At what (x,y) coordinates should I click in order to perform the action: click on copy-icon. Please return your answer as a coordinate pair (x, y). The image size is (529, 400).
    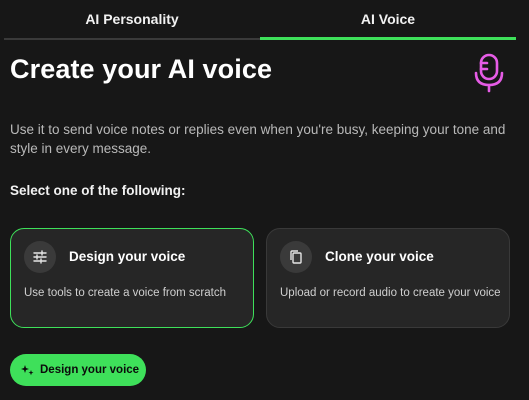
    Looking at the image, I should click on (296, 257).